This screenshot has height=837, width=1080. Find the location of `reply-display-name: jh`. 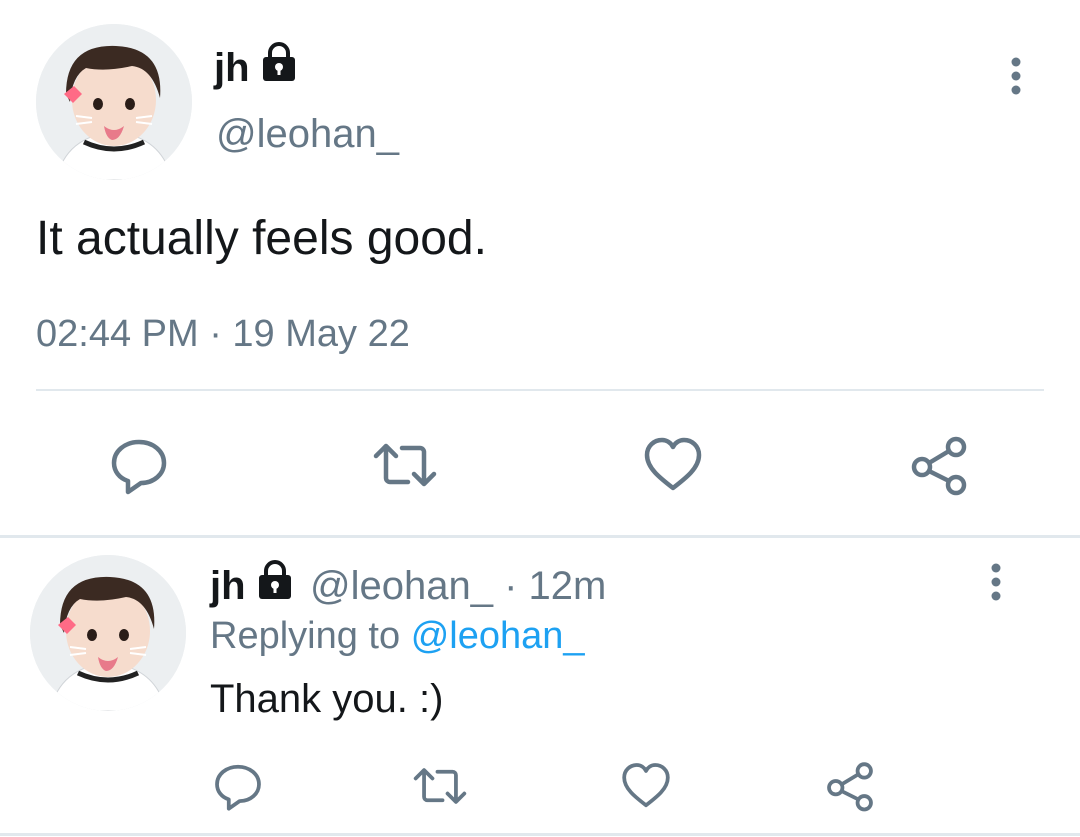

reply-display-name: jh is located at coordinates (228, 586).